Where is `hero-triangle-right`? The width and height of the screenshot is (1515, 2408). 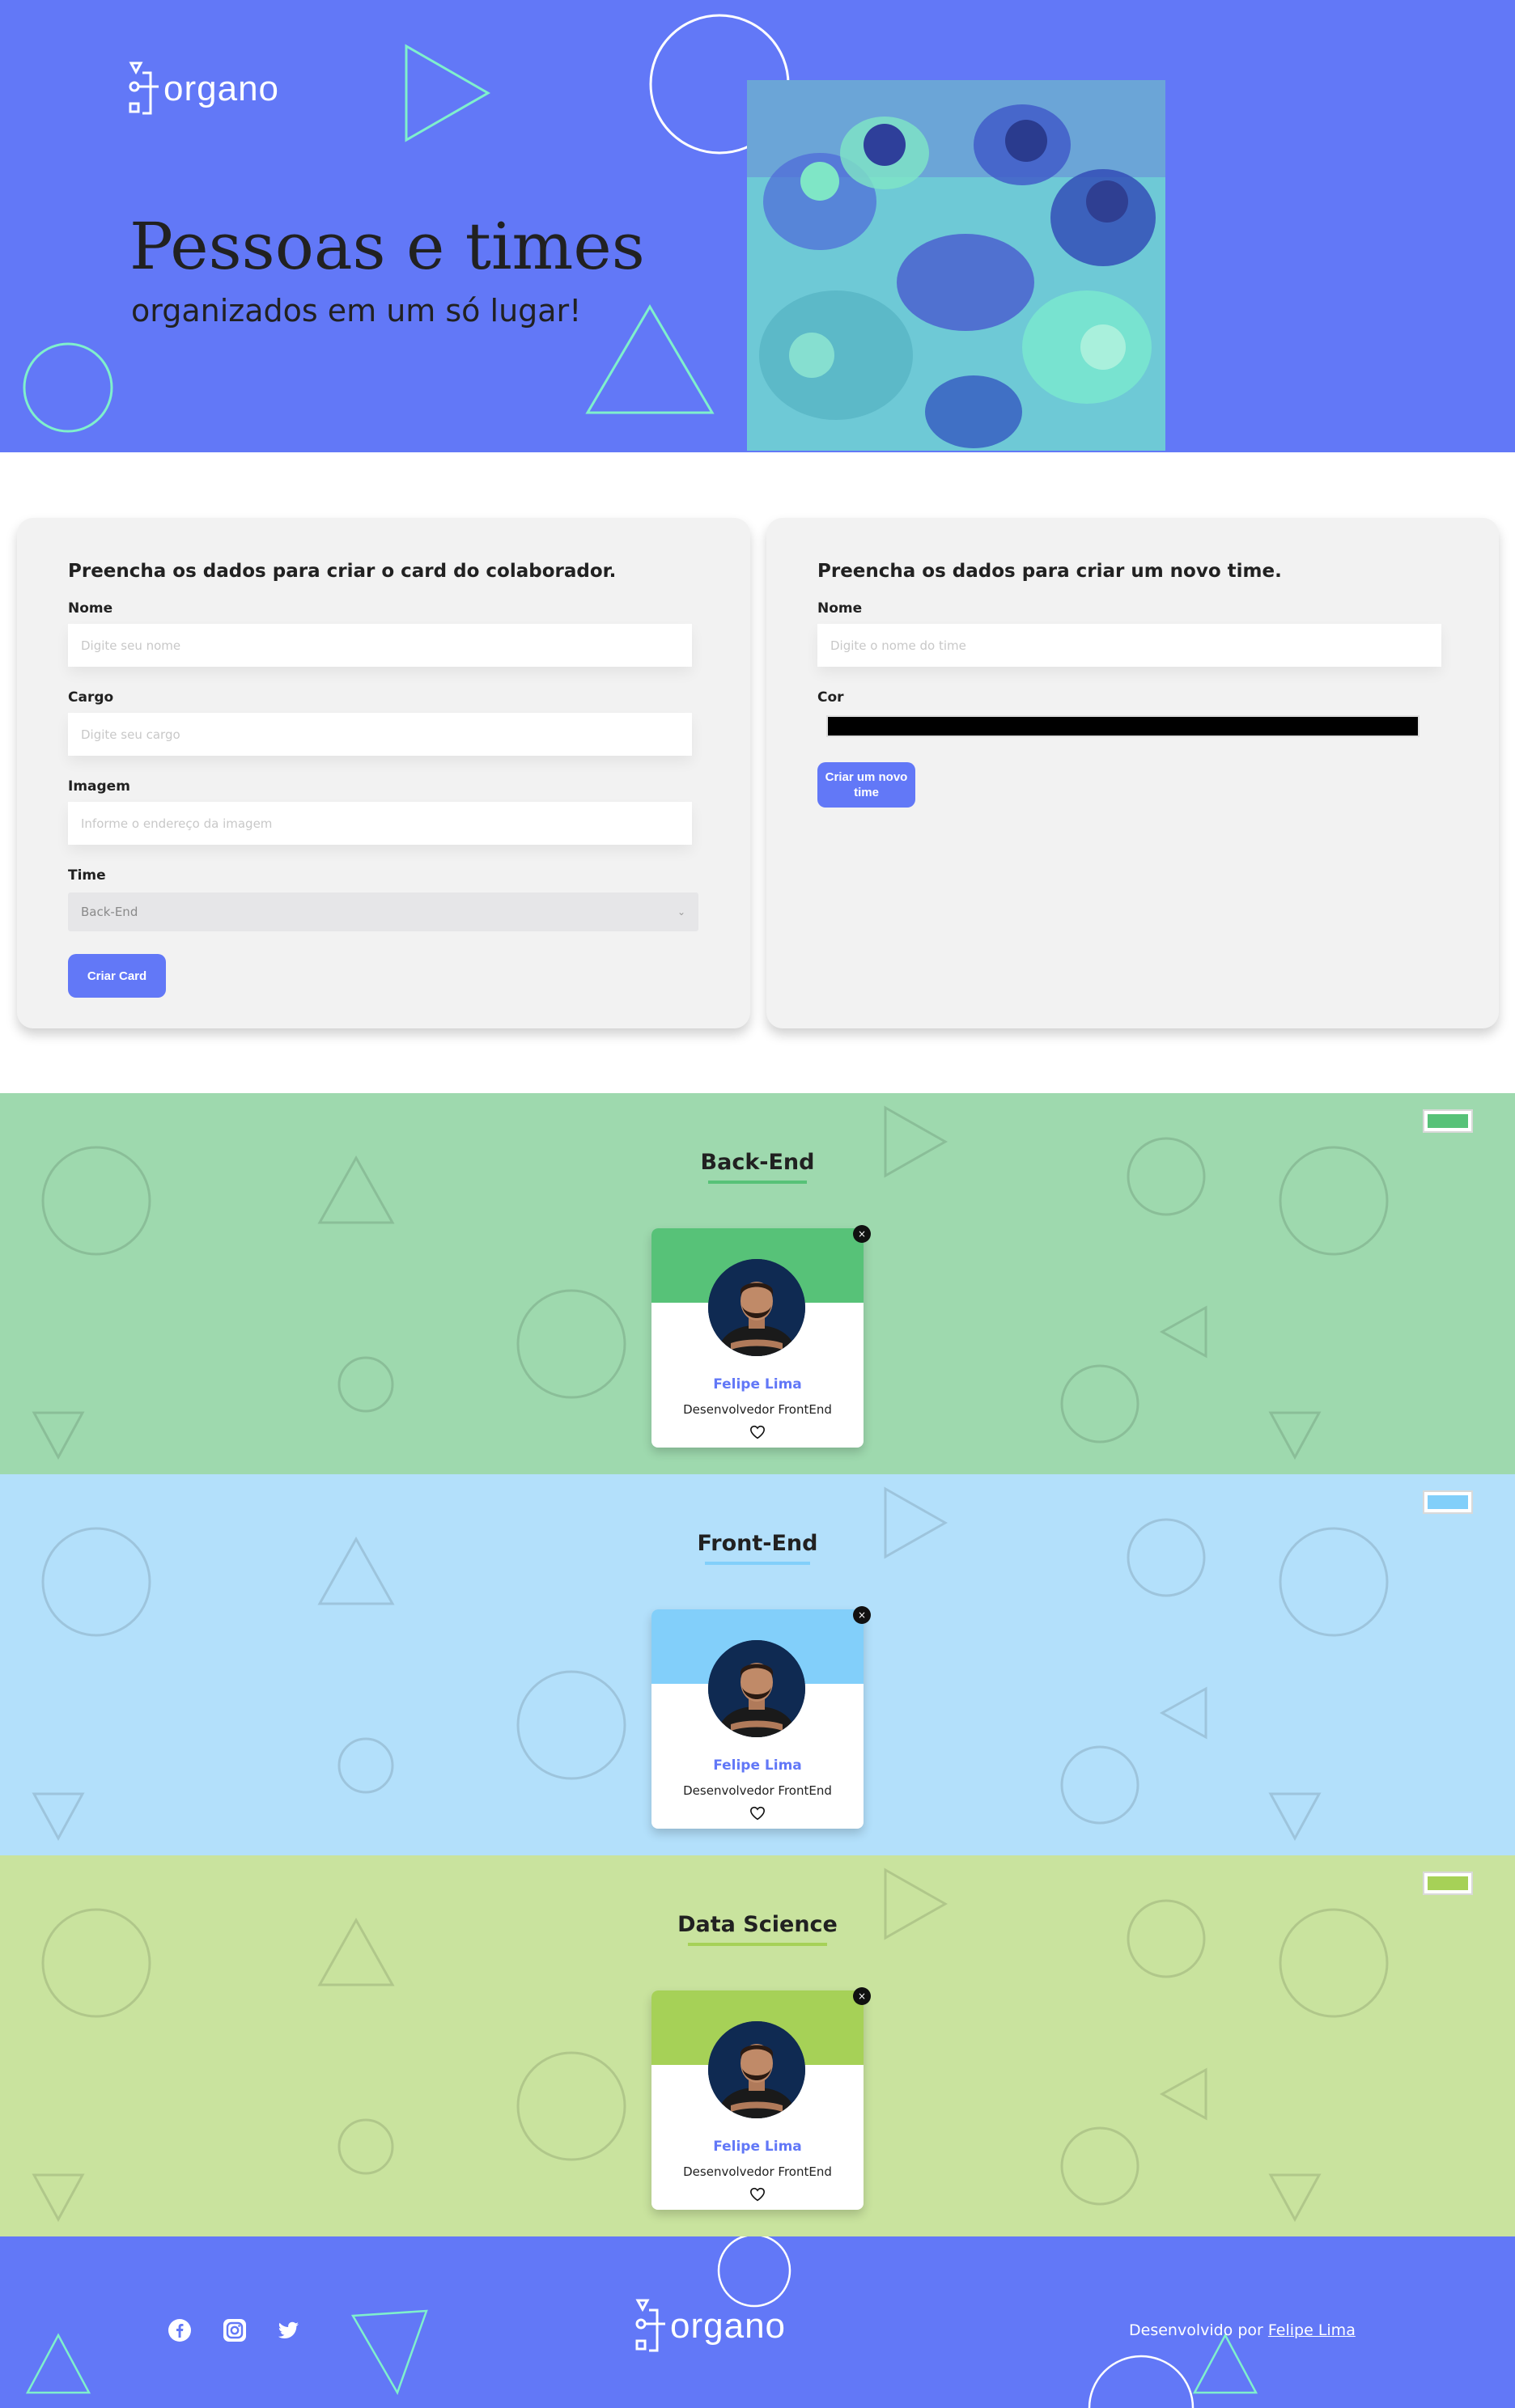 hero-triangle-right is located at coordinates (448, 93).